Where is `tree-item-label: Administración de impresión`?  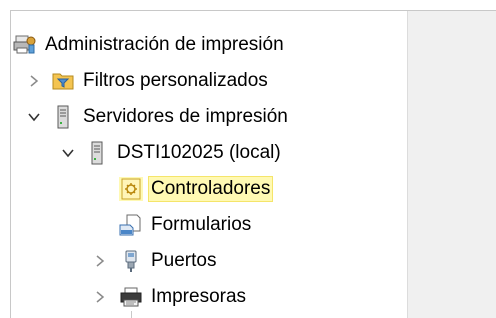
tree-item-label: Administración de impresión is located at coordinates (164, 44).